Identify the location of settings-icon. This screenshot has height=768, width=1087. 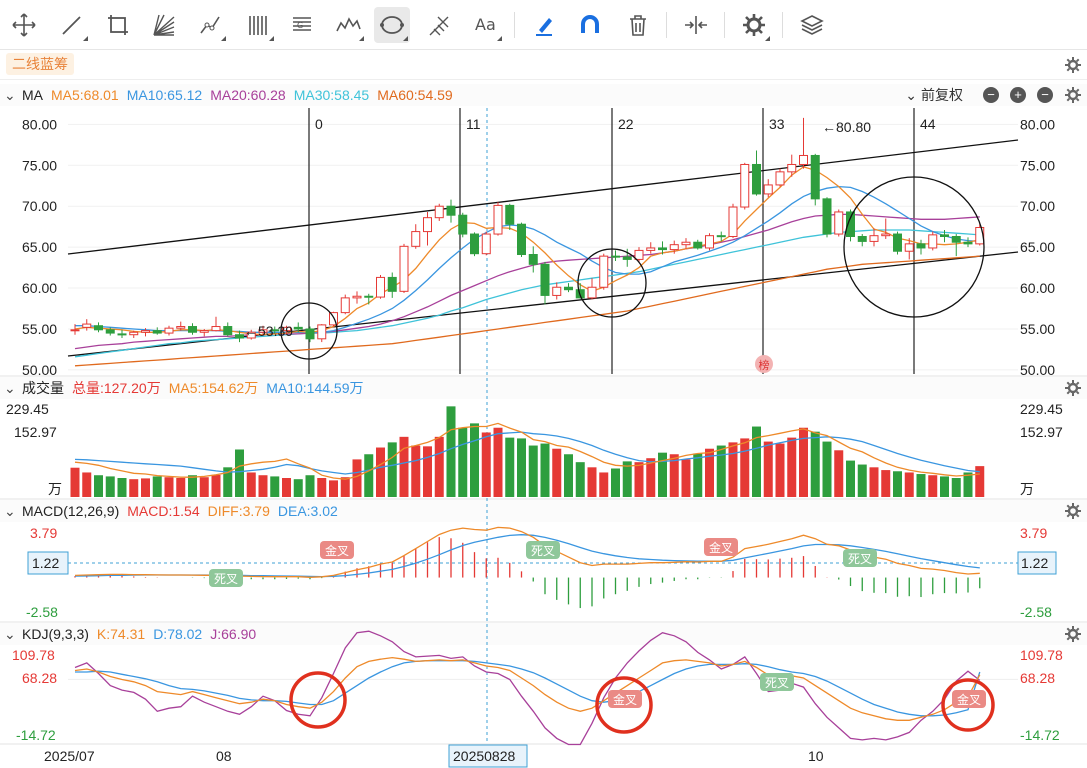
(754, 25).